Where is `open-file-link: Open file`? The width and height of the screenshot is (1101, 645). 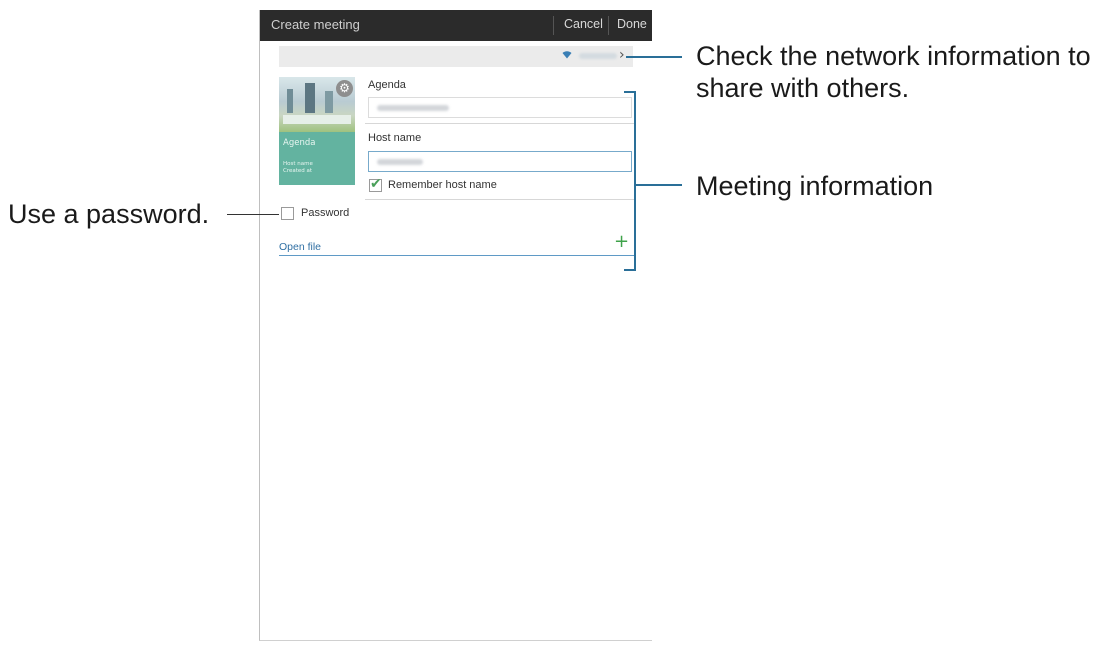
open-file-link: Open file is located at coordinates (300, 247).